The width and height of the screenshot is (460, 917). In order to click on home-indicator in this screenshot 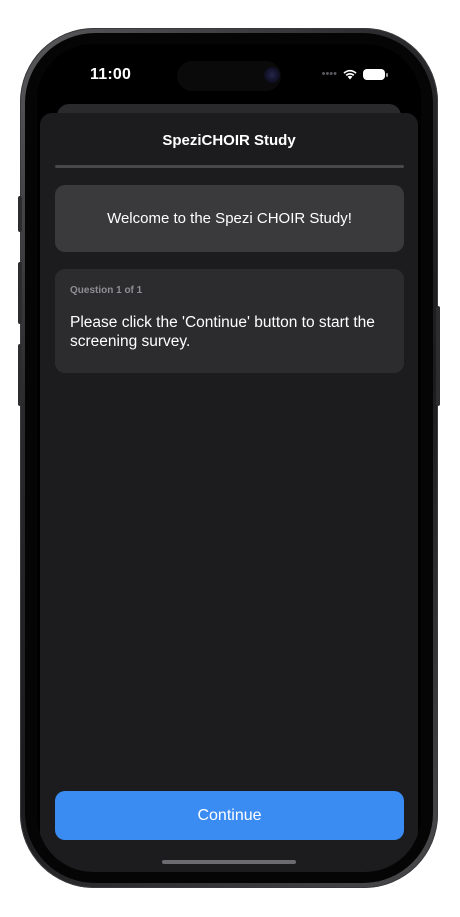, I will do `click(229, 862)`.